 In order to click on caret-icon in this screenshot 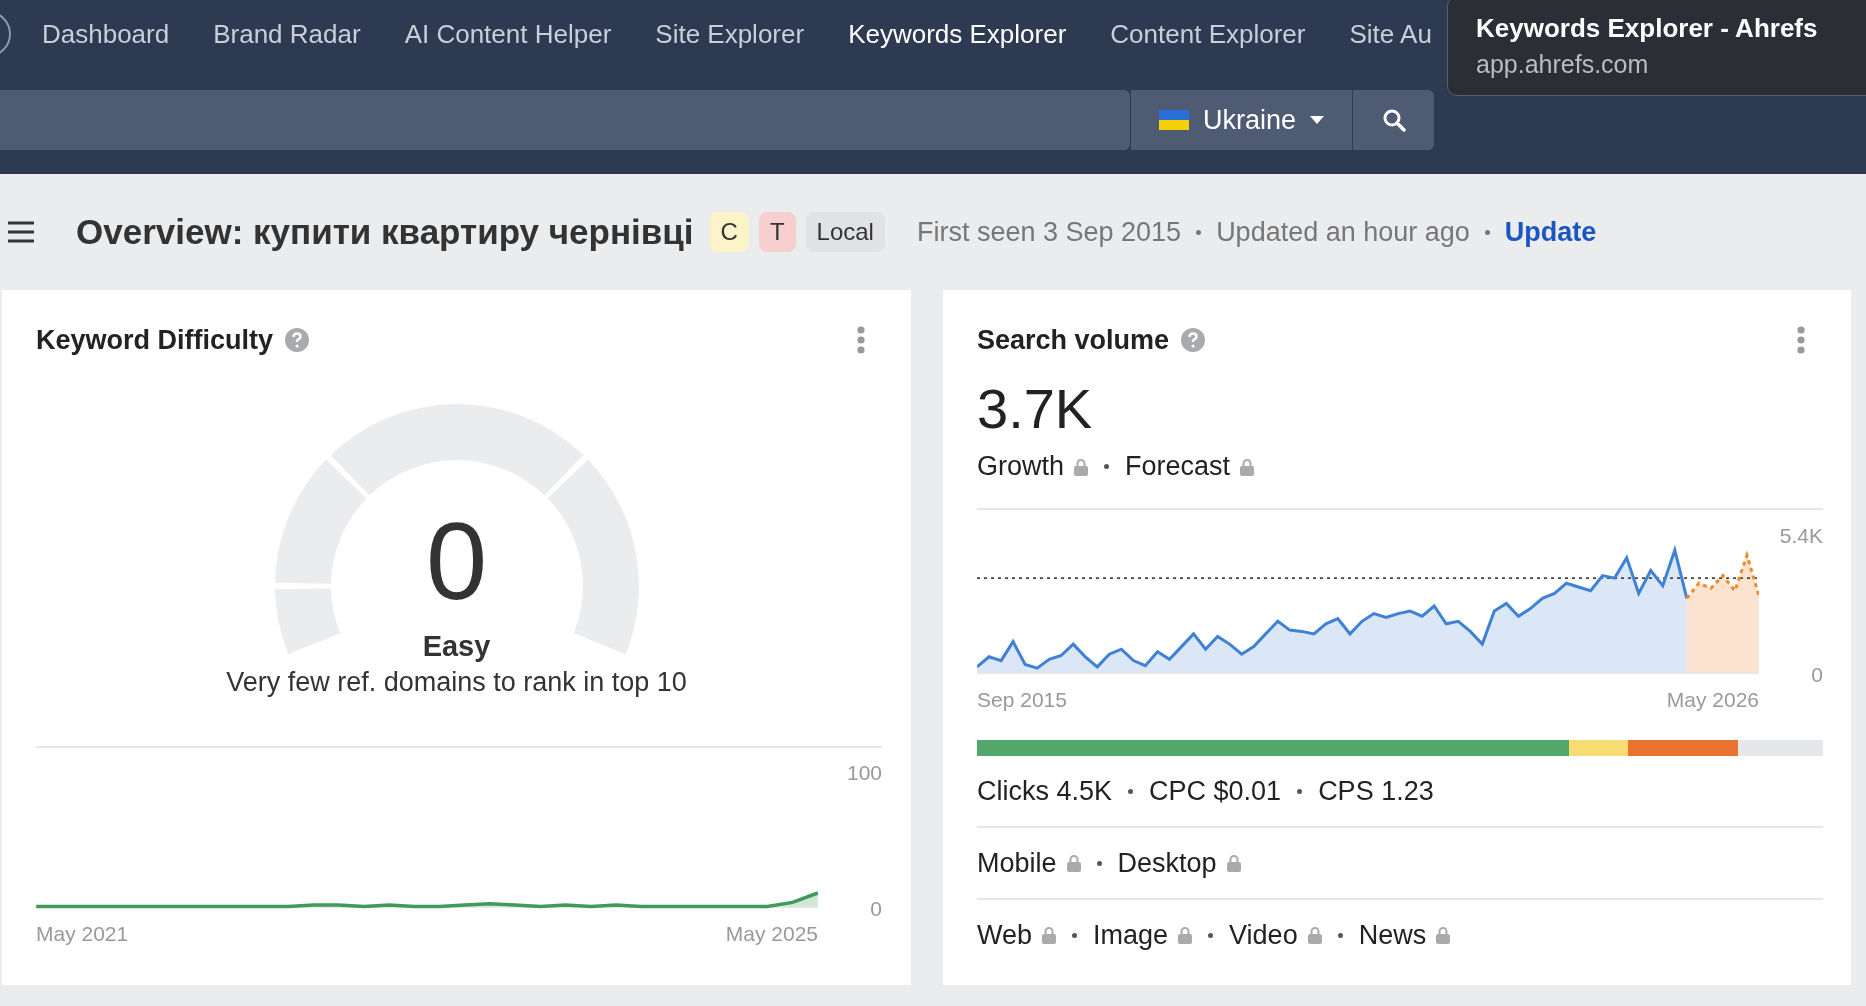, I will do `click(1317, 120)`.